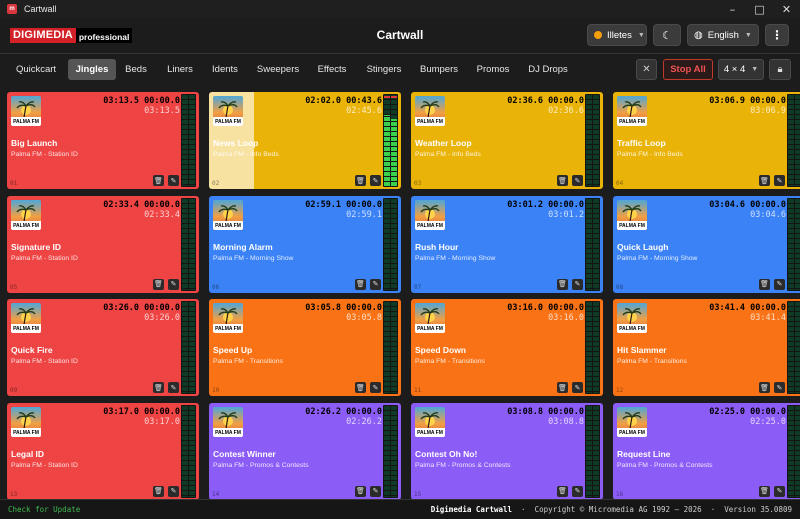 Image resolution: width=800 pixels, height=519 pixels. Describe the element at coordinates (723, 35) in the screenshot. I see `language-dropdown: ◍ English ▼` at that location.